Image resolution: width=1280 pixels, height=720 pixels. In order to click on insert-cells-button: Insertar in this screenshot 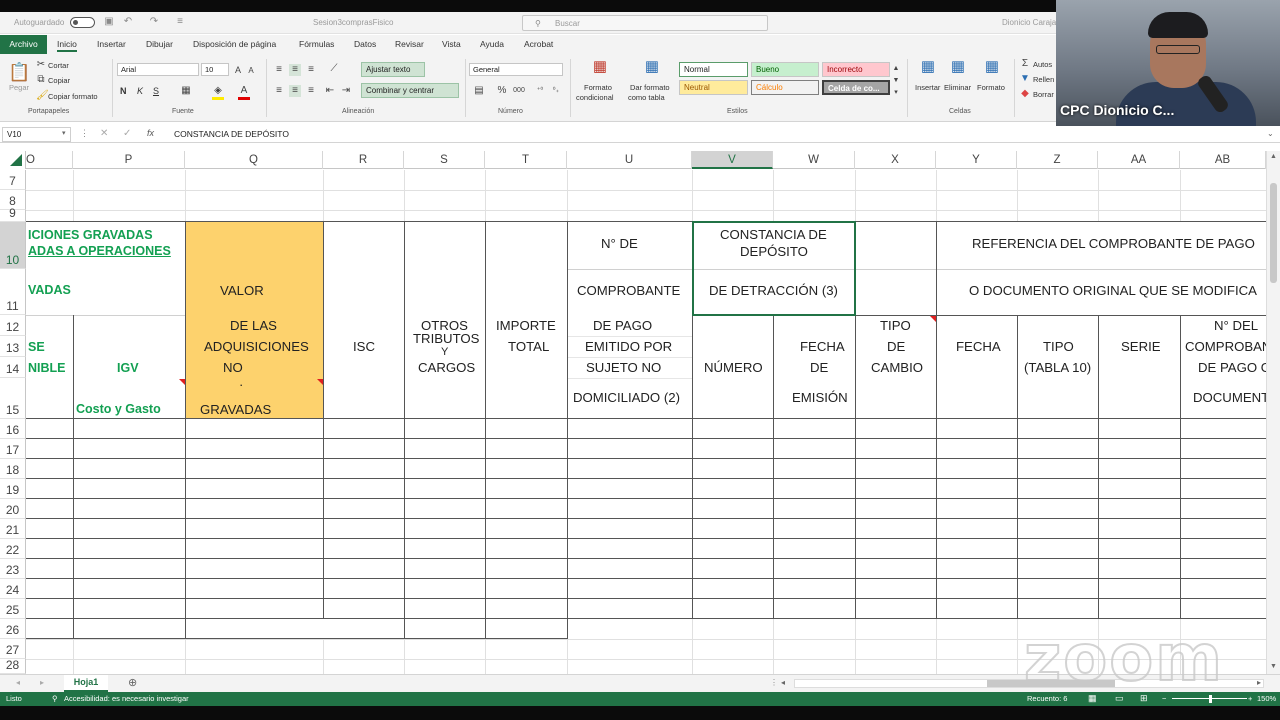, I will do `click(927, 87)`.